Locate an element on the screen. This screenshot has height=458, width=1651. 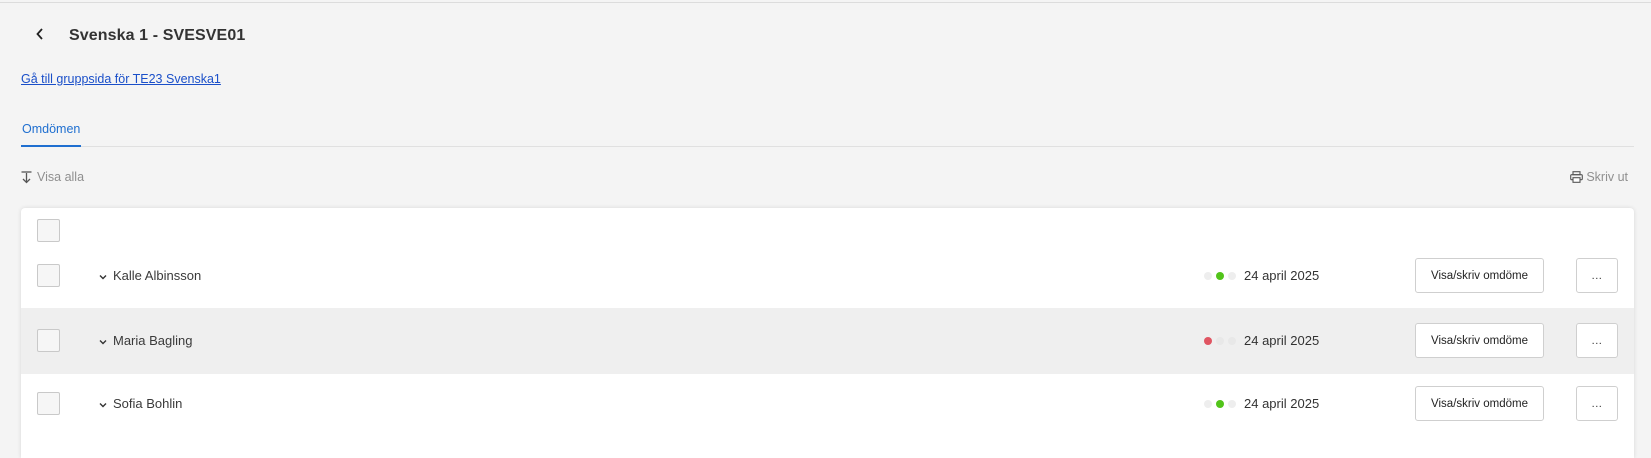
print-button: Skriv ut is located at coordinates (1599, 177).